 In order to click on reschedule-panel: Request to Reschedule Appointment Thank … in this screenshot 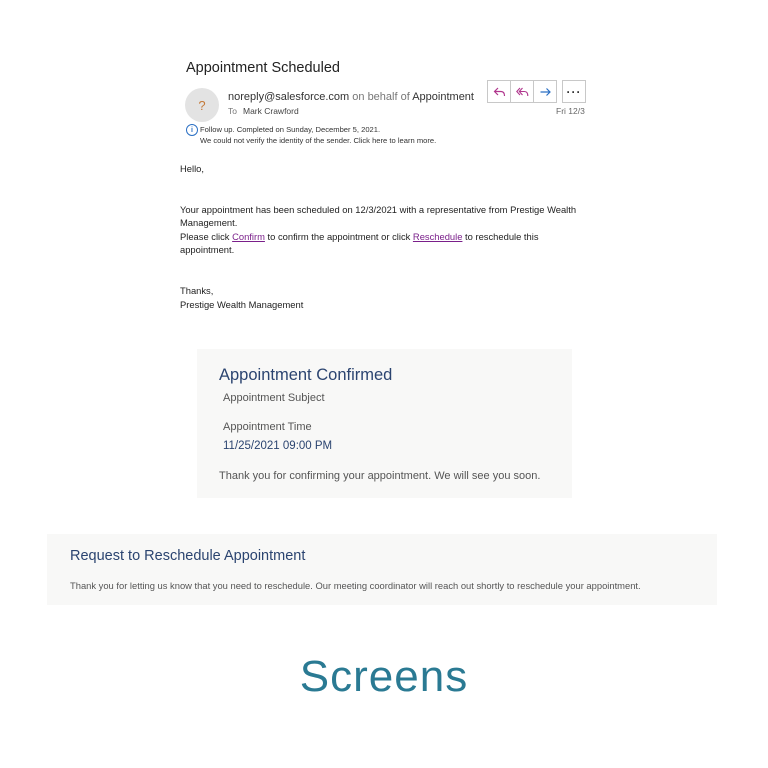, I will do `click(382, 569)`.